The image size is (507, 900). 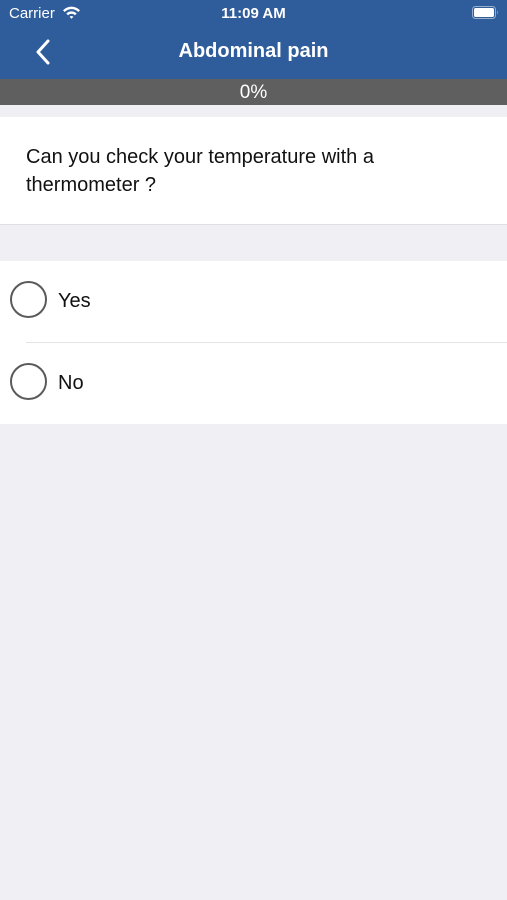 I want to click on clock: 11:09 AM, so click(x=253, y=13).